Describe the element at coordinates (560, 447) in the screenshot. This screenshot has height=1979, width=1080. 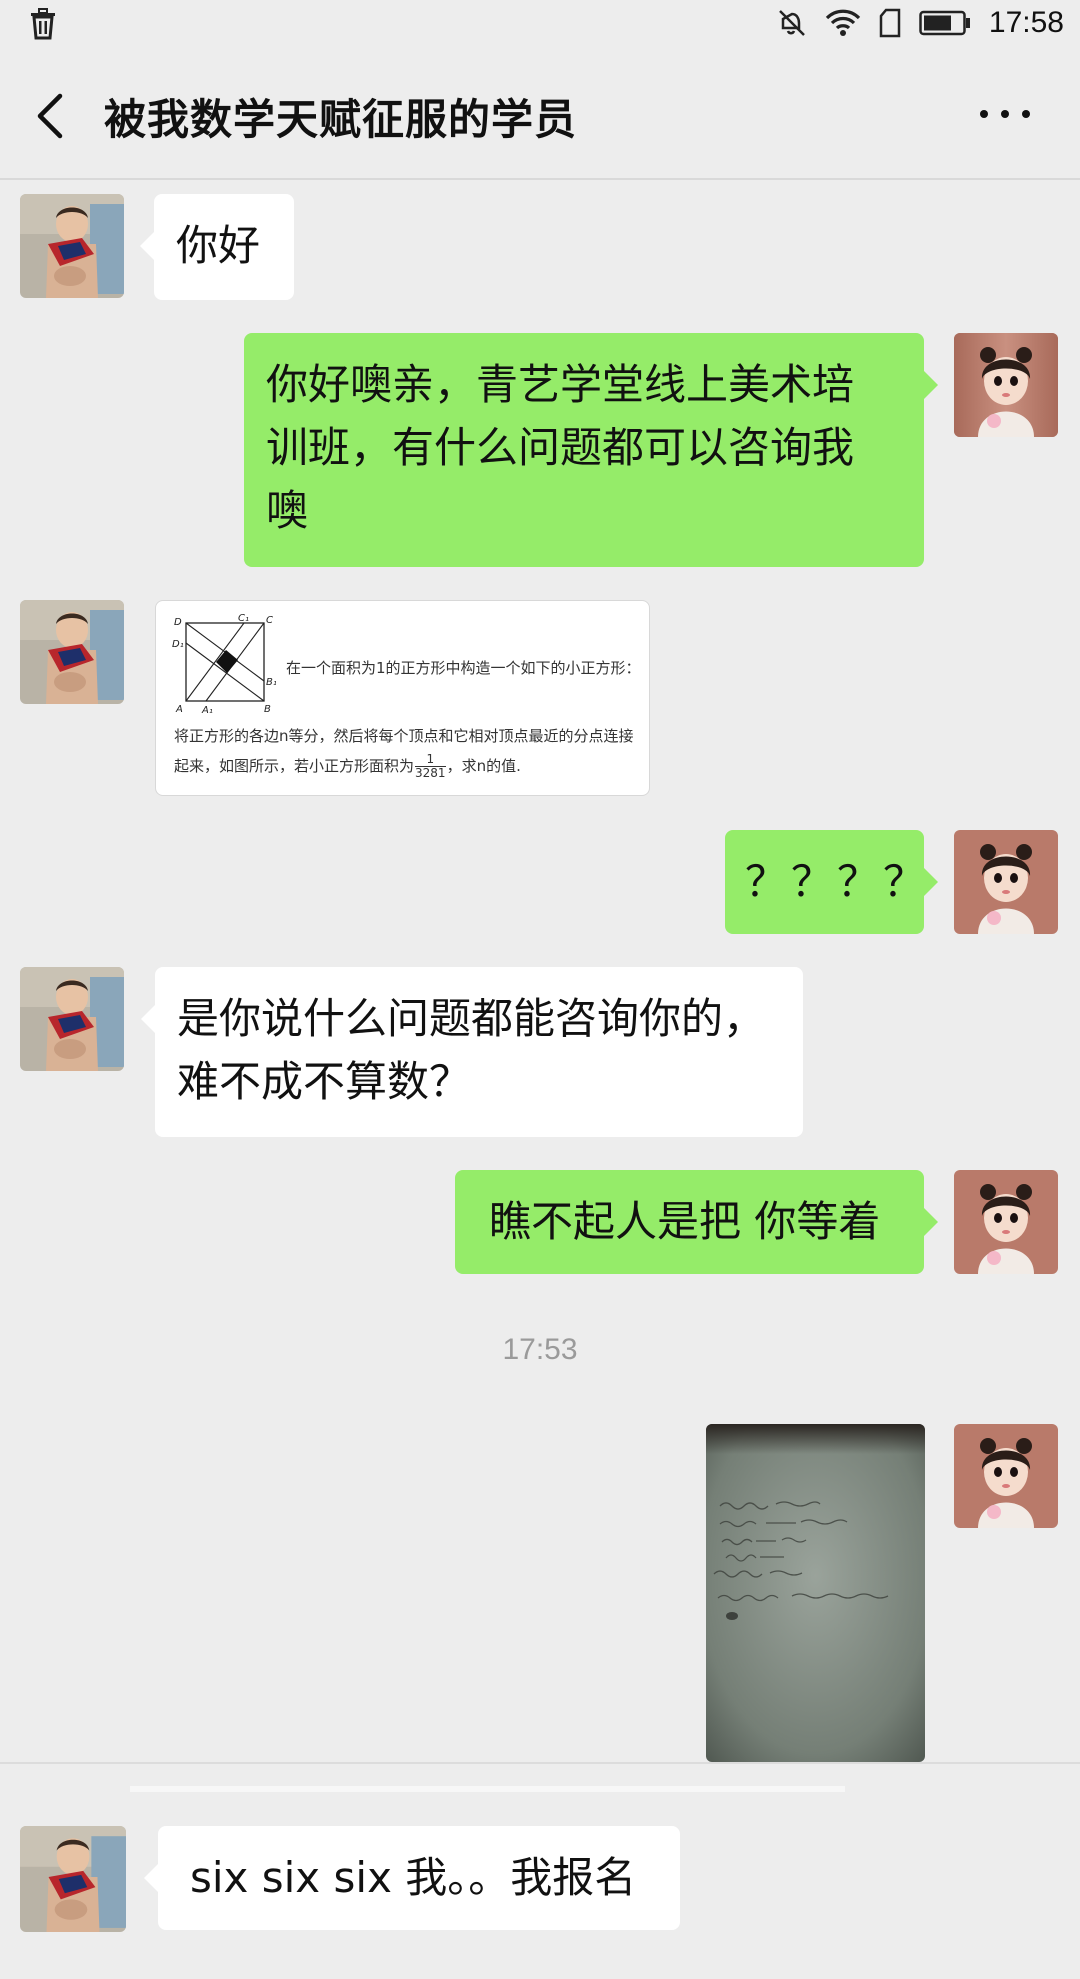
I see `message-text-line: 训班，有什么问题都可以咨询我` at that location.